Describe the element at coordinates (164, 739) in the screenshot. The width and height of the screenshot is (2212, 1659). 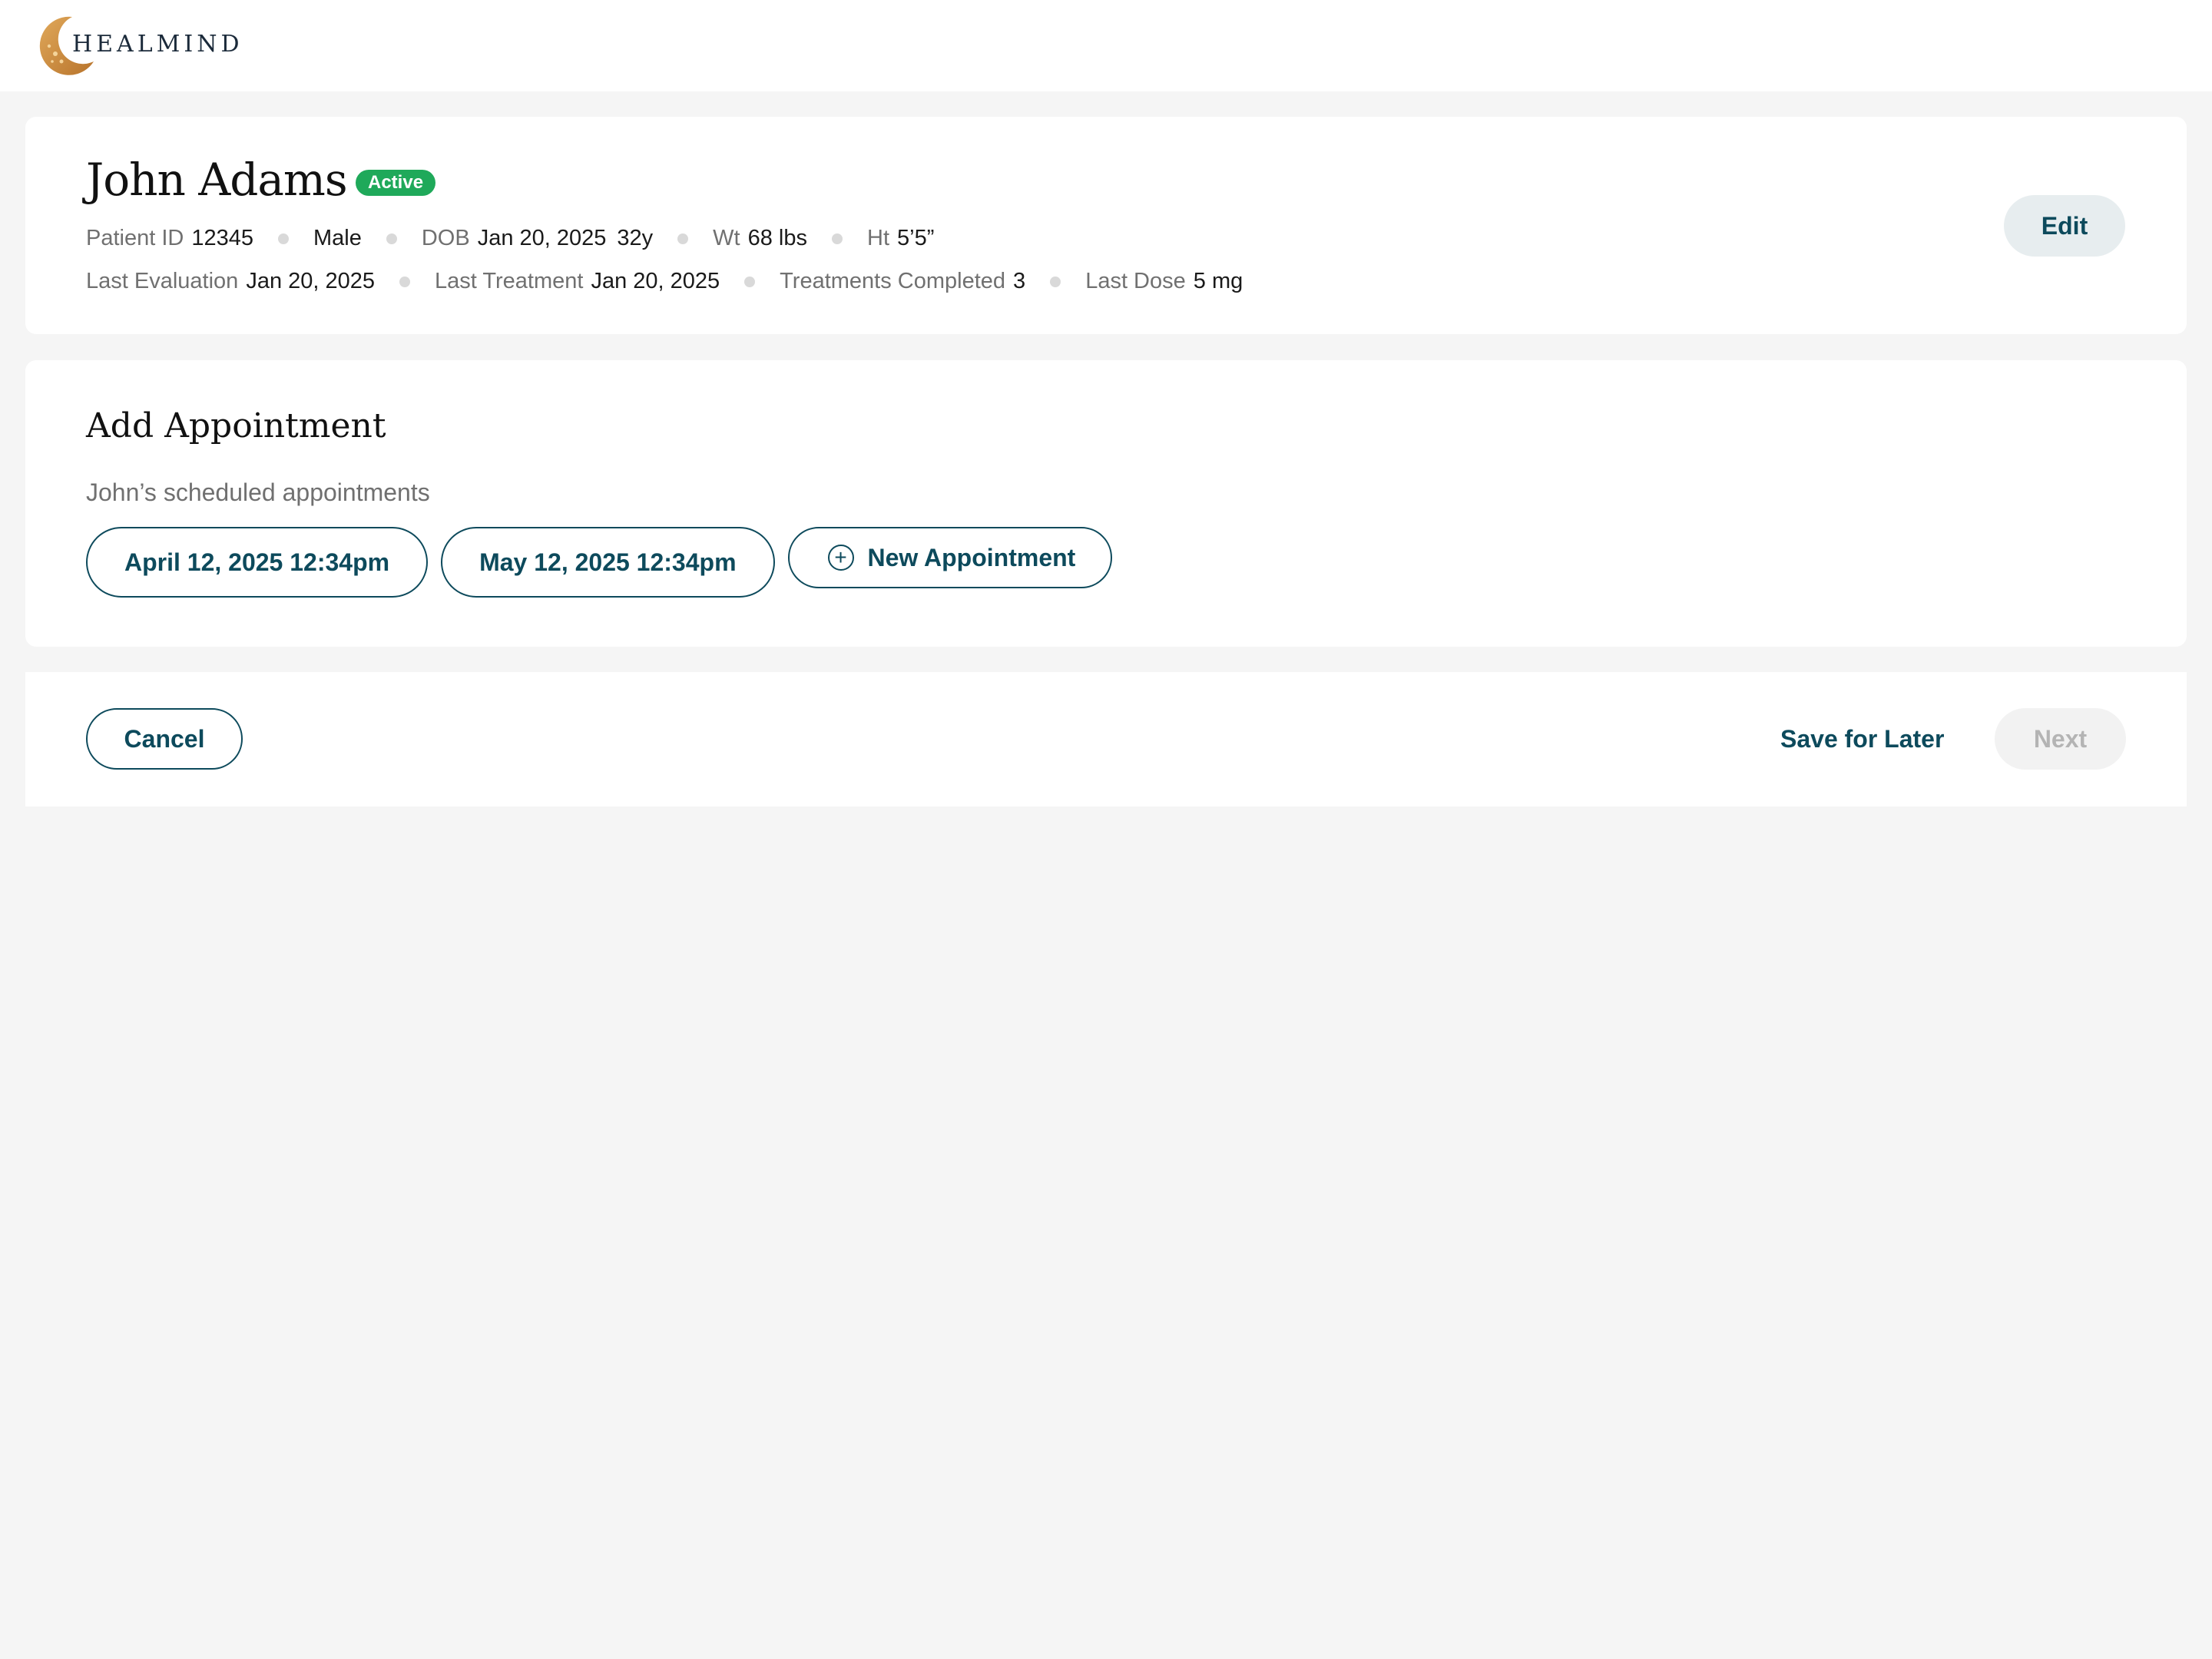
I see `cancel-button: Cancel` at that location.